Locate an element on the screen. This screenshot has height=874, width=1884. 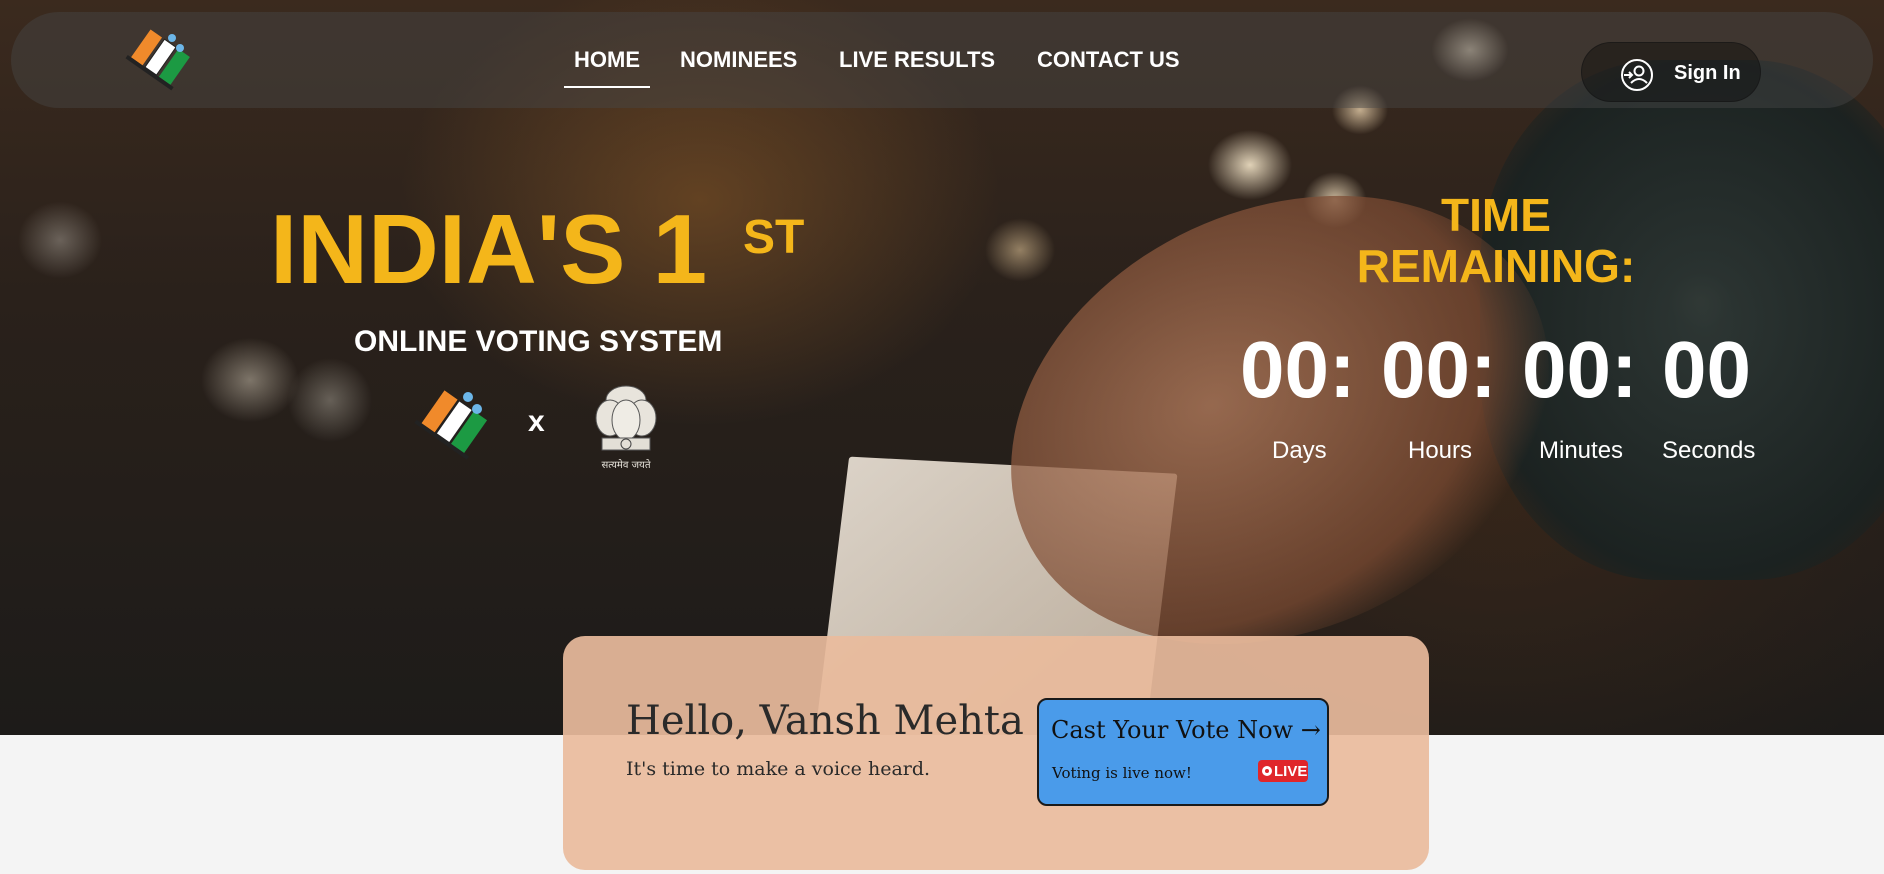
countdown-minutes-label: Minutes is located at coordinates (1581, 450).